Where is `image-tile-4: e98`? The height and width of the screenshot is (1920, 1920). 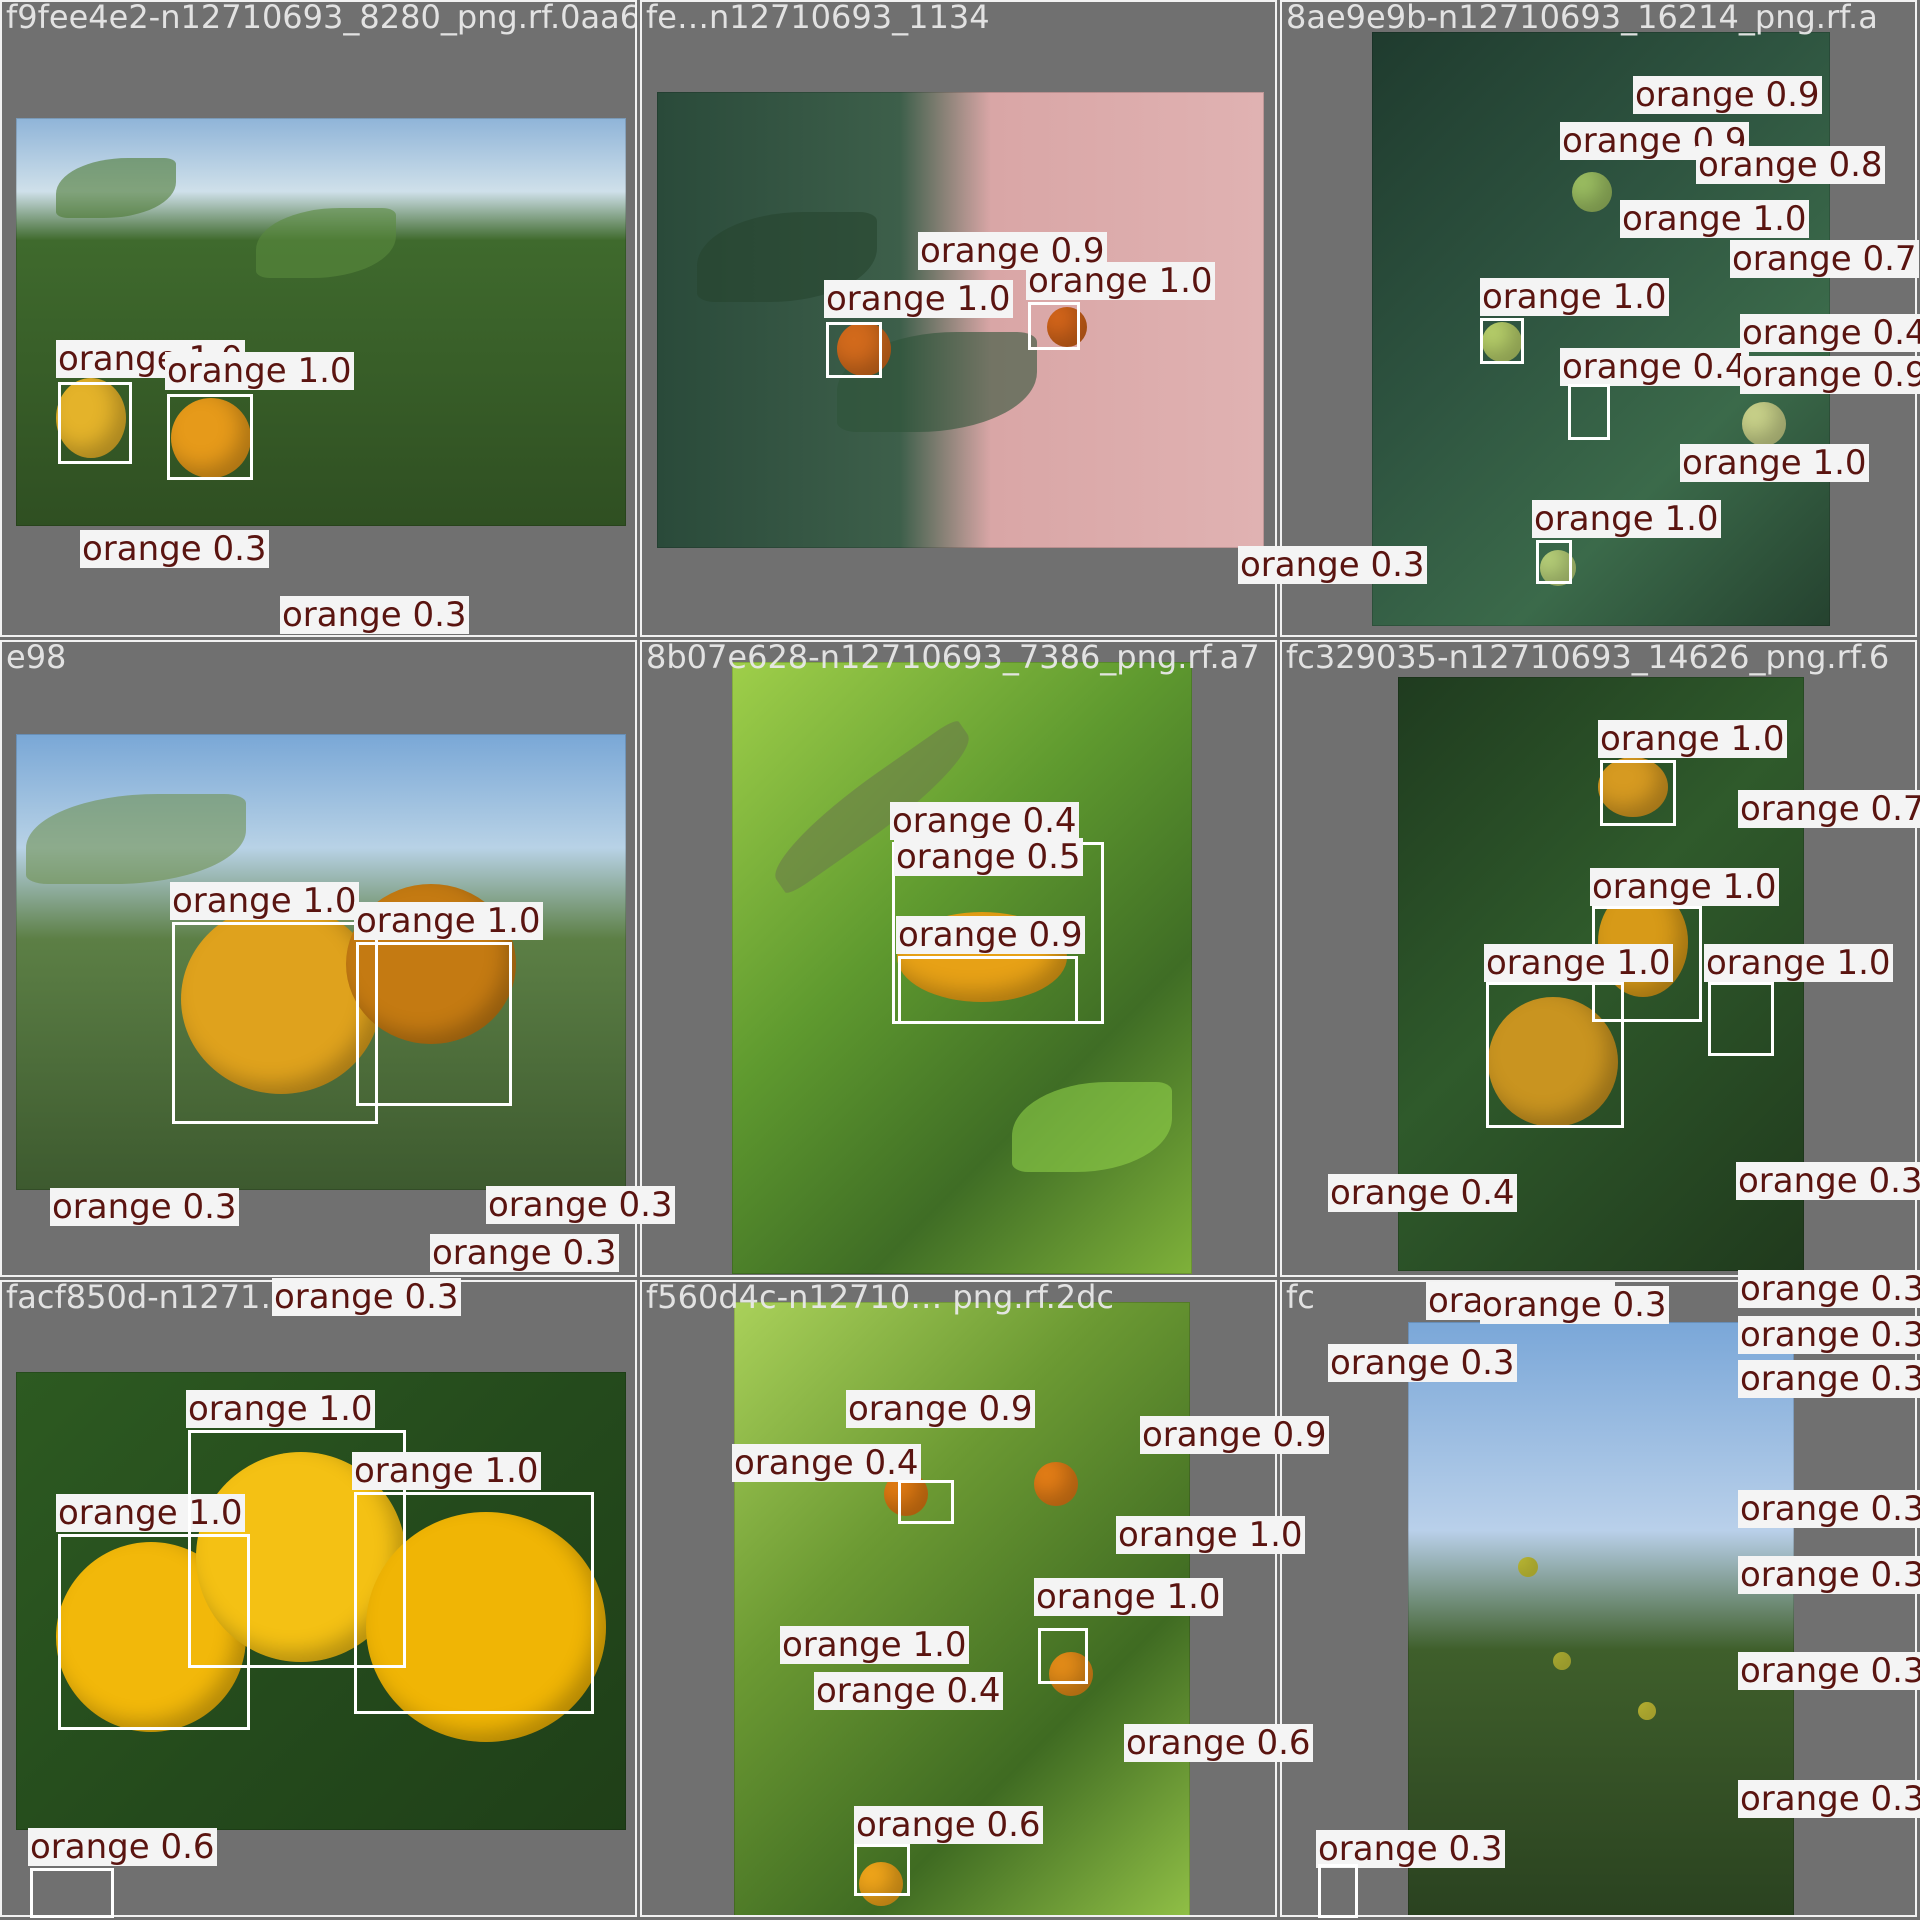 image-tile-4: e98 is located at coordinates (318, 958).